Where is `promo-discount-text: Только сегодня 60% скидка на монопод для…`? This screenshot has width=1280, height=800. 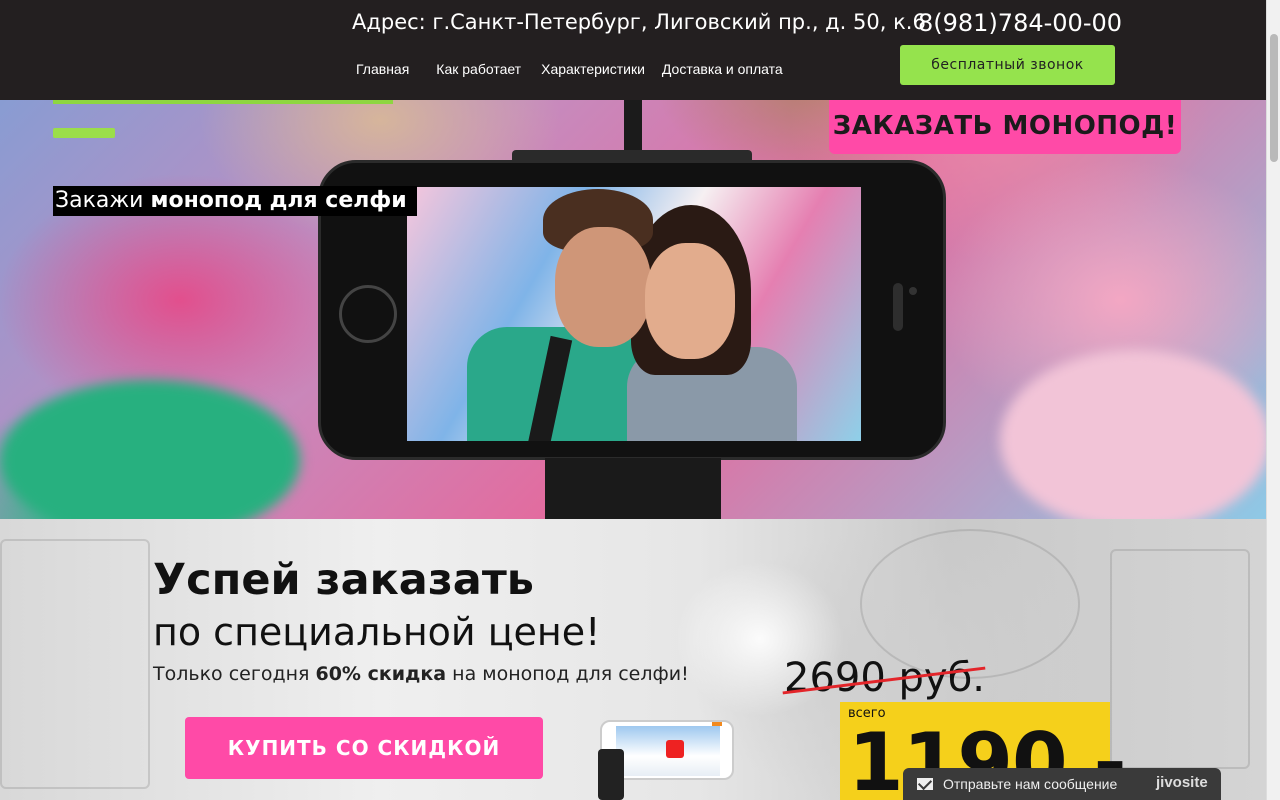 promo-discount-text: Только сегодня 60% скидка на монопод для… is located at coordinates (421, 674).